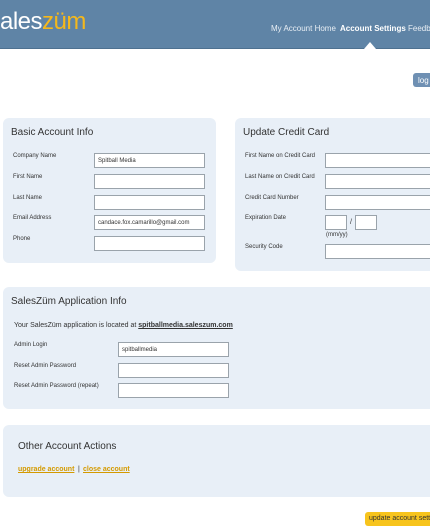  Describe the element at coordinates (272, 198) in the screenshot. I see `cc-number-label: Credit Card Number` at that location.